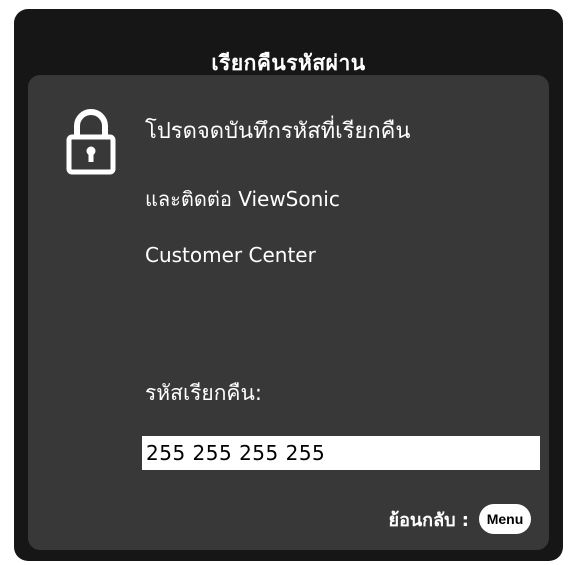 The width and height of the screenshot is (576, 565). I want to click on recall-code-label: รหัสเรียกคืน:, so click(203, 393).